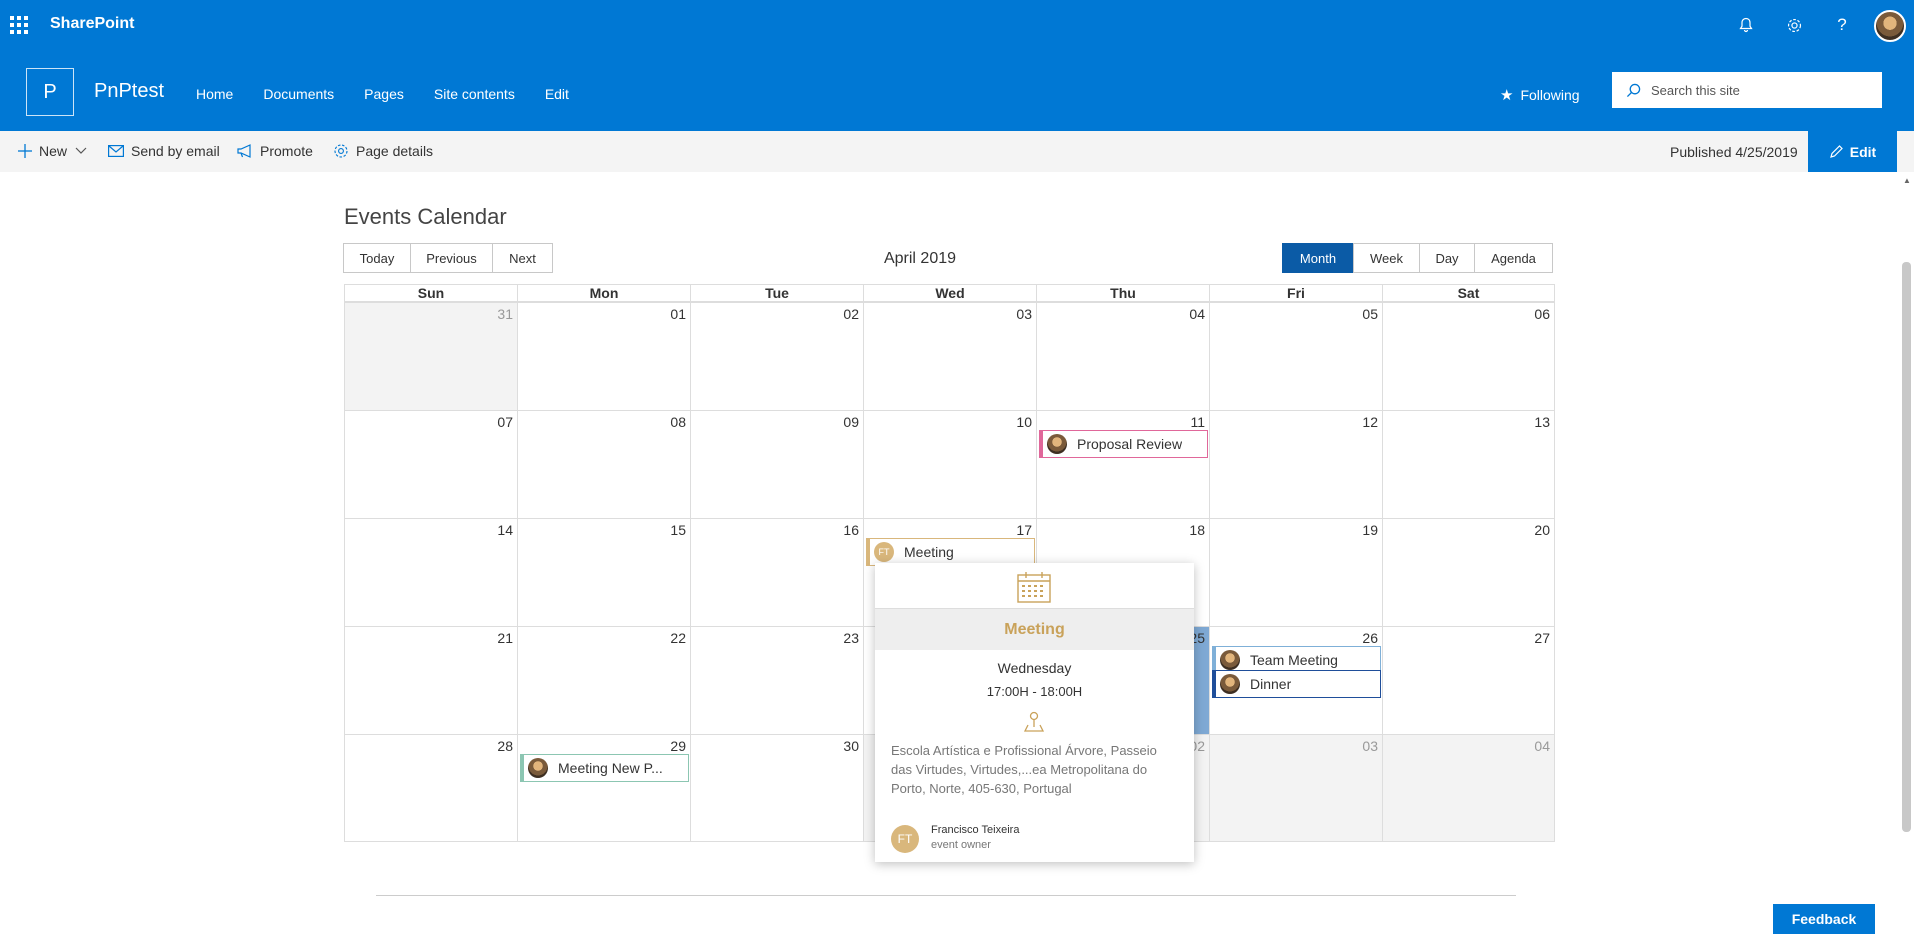  Describe the element at coordinates (1842, 25) in the screenshot. I see `help-icon: ?` at that location.